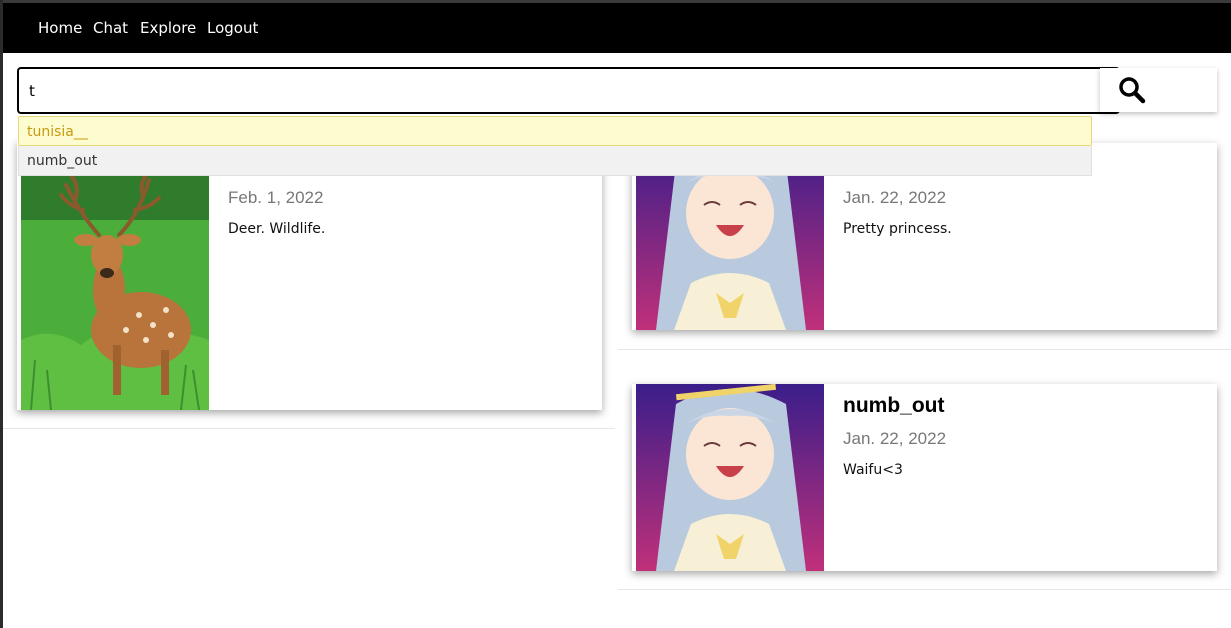 The height and width of the screenshot is (628, 1231). I want to click on post-card: numb_out Jan. 22, 2022 Waifu<3, so click(924, 477).